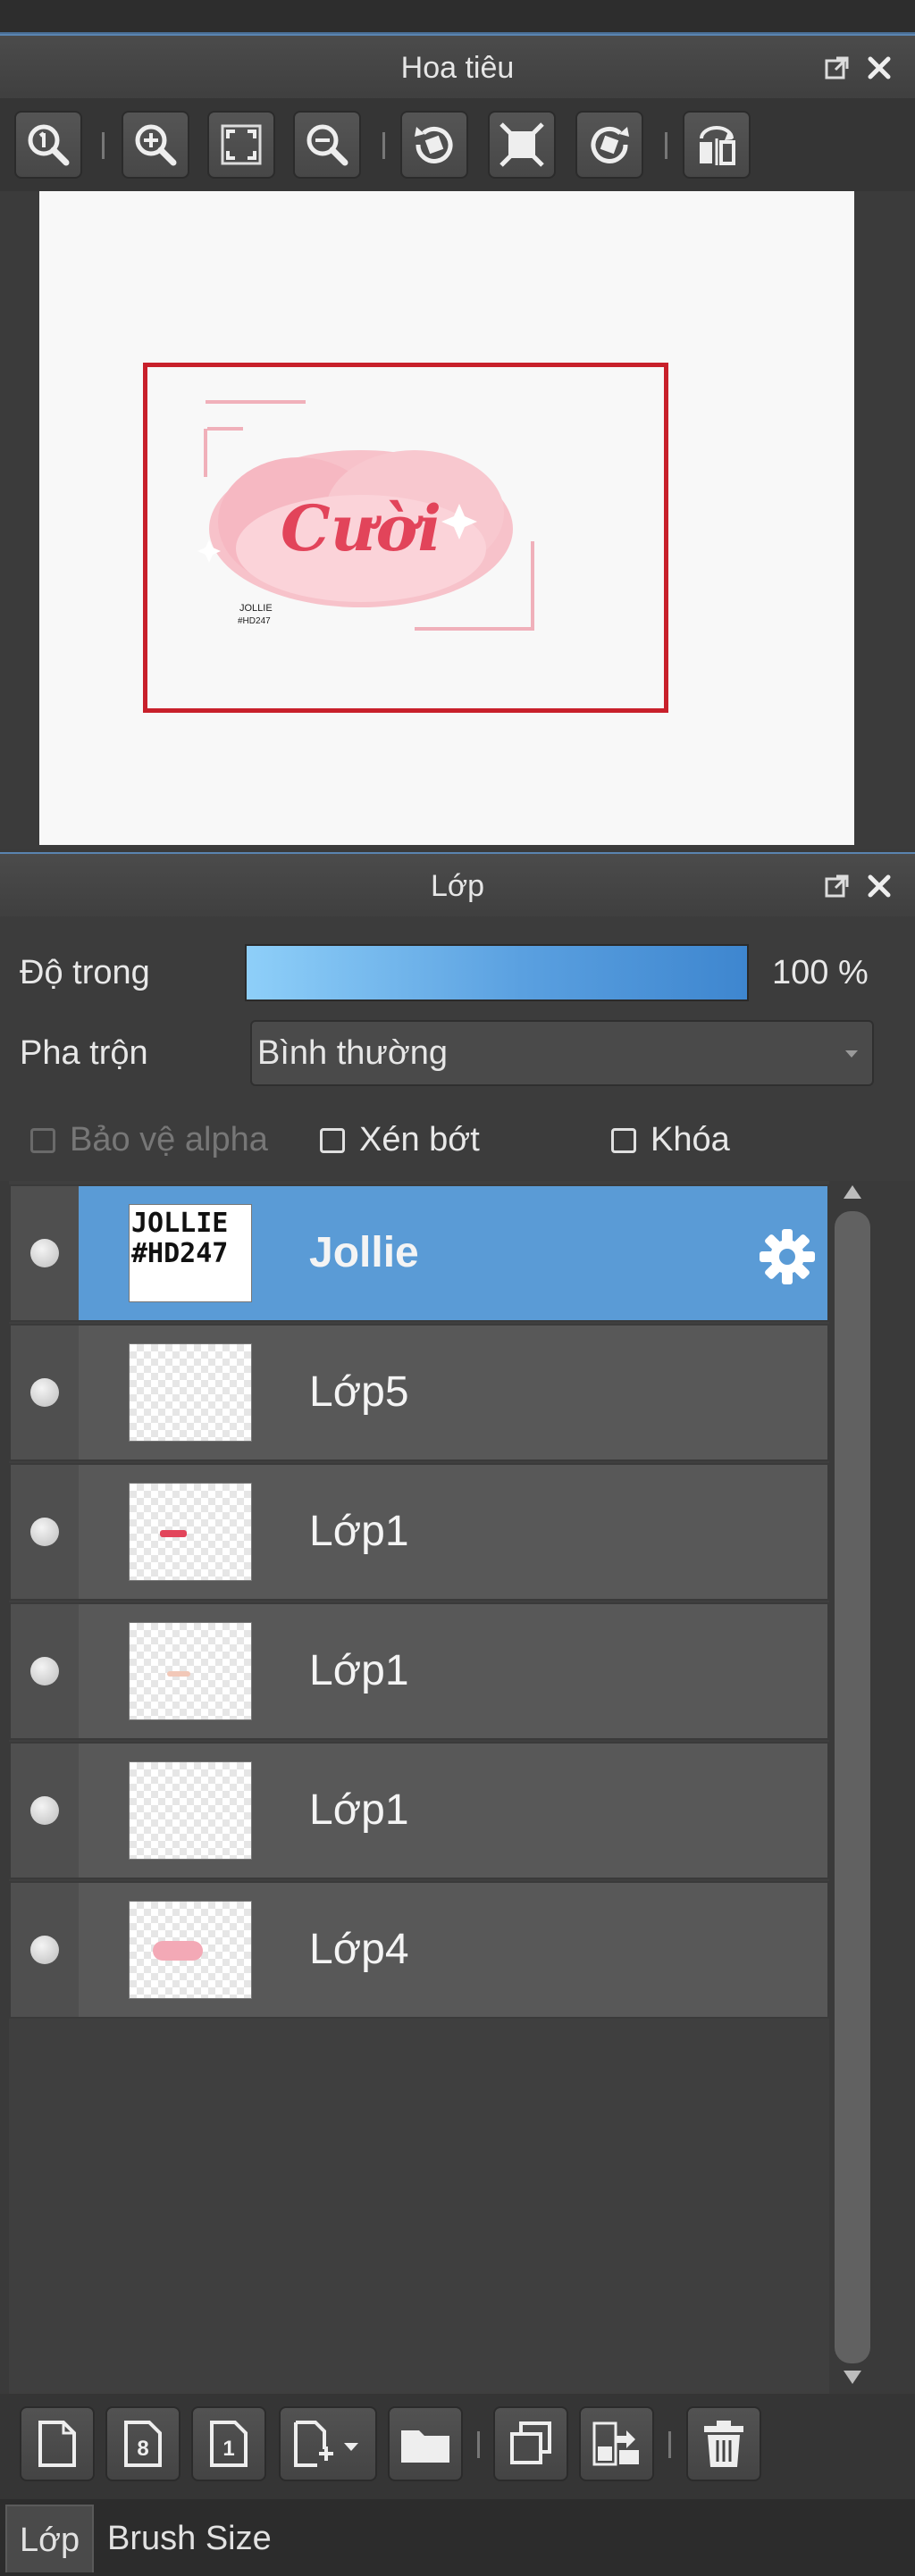  What do you see at coordinates (189, 2539) in the screenshot?
I see `tab-brush-size: Brush Size` at bounding box center [189, 2539].